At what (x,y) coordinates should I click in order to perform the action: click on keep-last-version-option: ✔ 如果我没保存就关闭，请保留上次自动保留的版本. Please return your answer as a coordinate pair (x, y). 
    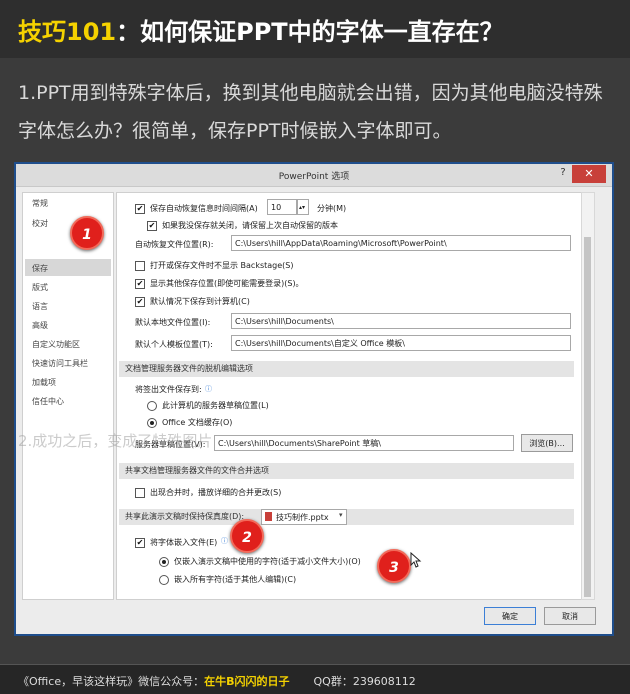
    Looking at the image, I should click on (242, 225).